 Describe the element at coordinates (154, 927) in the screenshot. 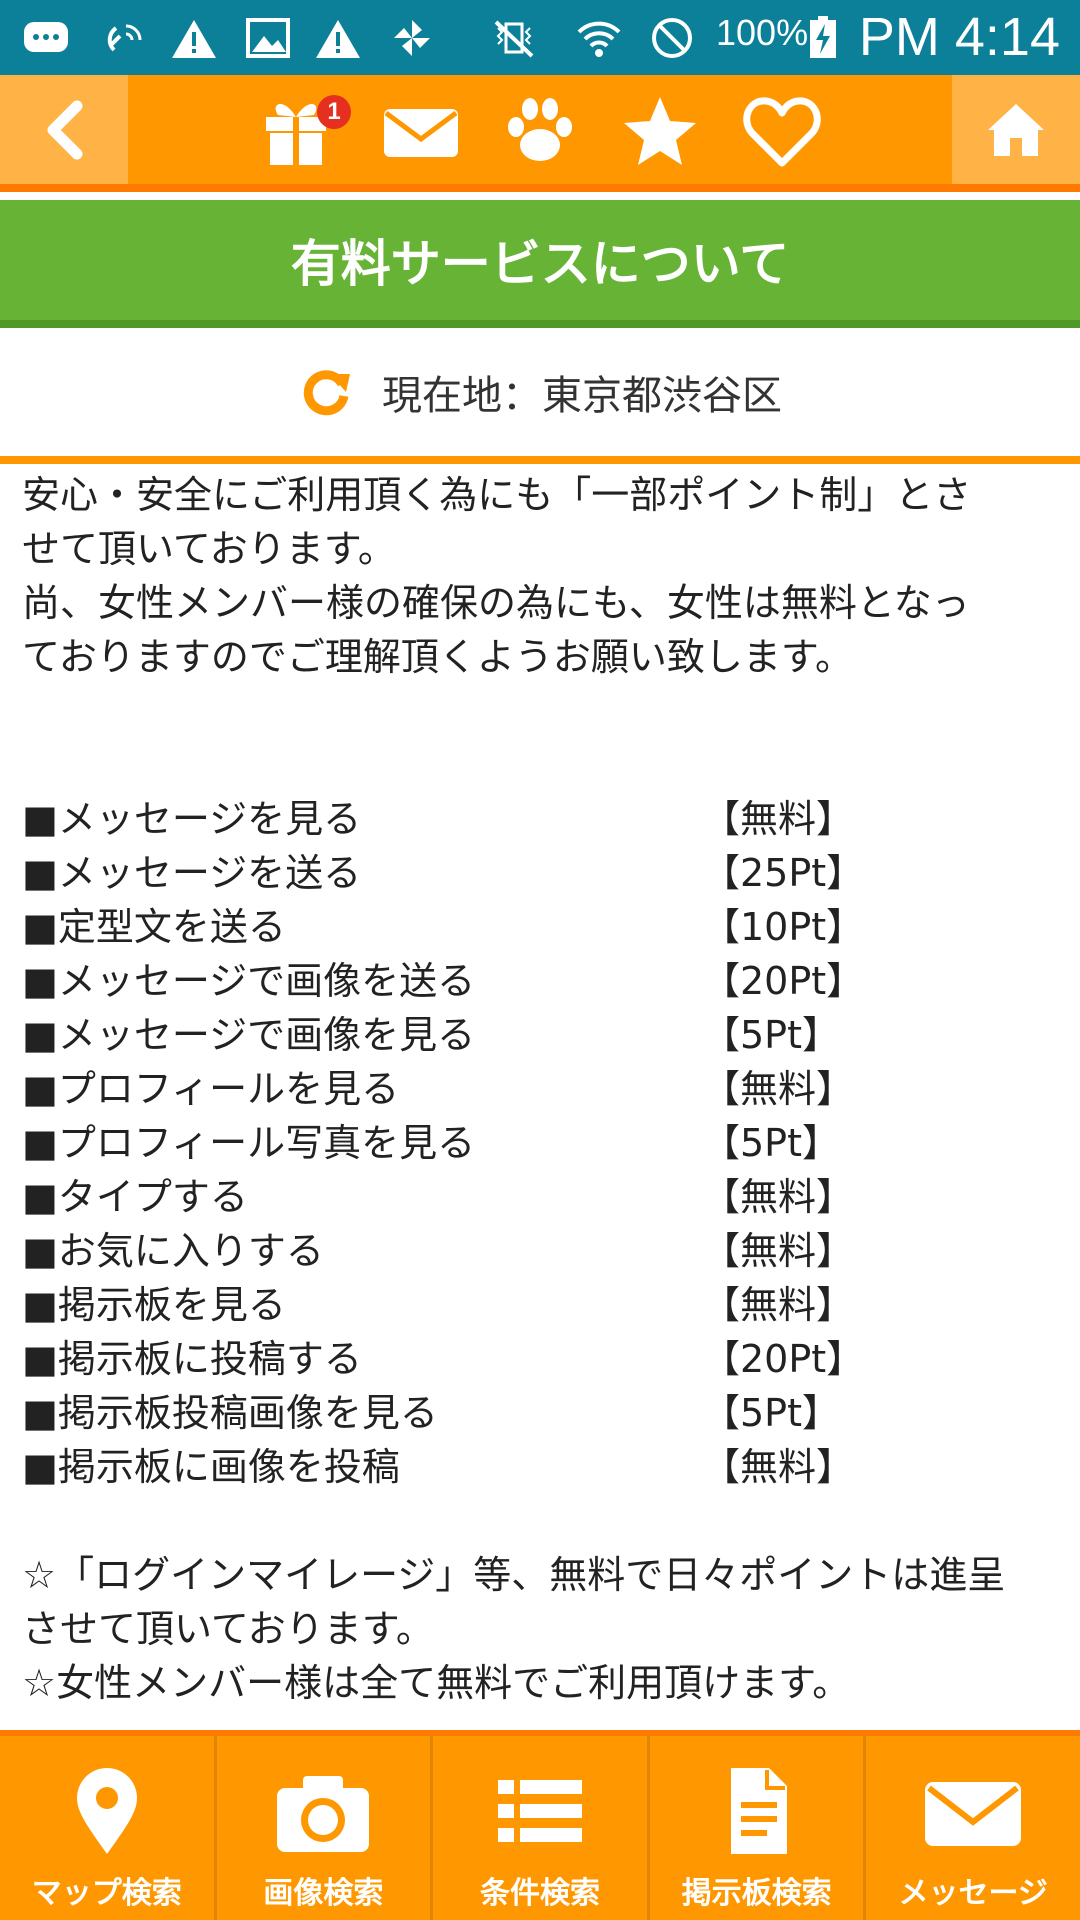

I see `service-name: ■定型文を送る` at that location.